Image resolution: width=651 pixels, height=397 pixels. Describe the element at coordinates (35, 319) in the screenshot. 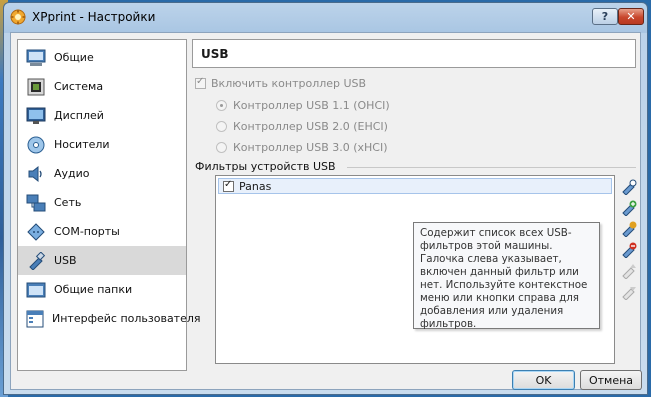

I see `user-interface-icon` at that location.